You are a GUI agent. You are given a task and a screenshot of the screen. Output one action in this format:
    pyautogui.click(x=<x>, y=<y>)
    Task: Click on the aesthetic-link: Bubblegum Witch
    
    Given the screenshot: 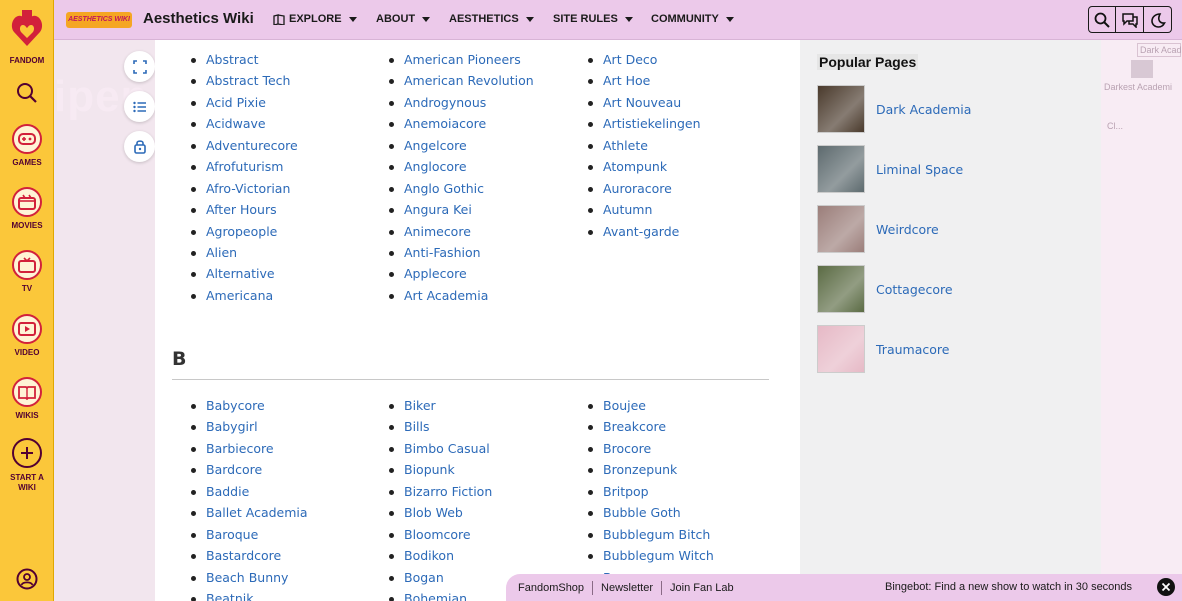 What is the action you would take?
    pyautogui.click(x=651, y=557)
    